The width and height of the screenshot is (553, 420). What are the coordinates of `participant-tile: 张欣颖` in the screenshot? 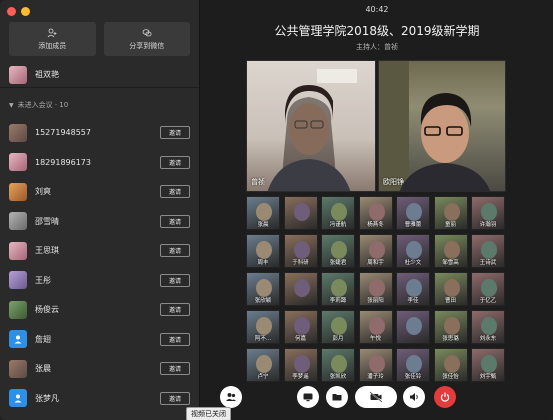 It's located at (263, 289).